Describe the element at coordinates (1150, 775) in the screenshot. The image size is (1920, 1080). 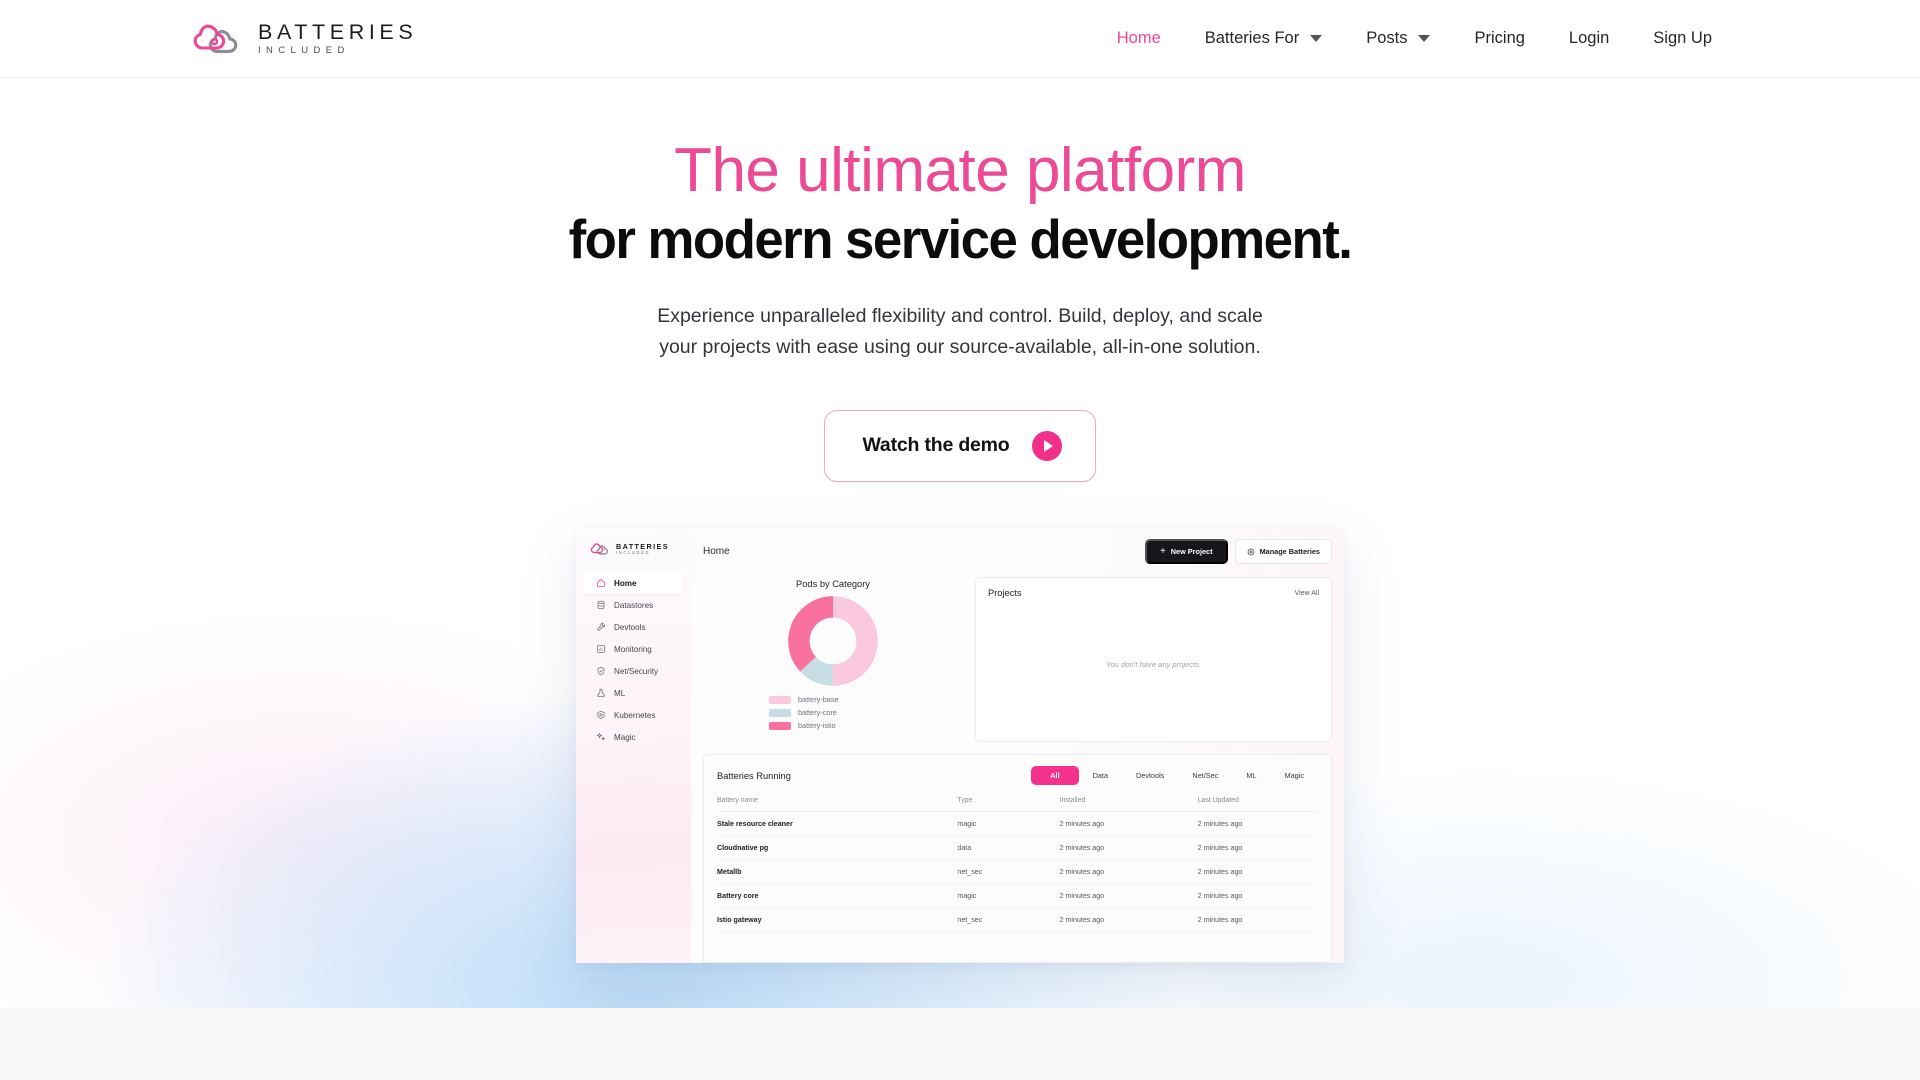
I see `tab-devtools: Devtools` at that location.